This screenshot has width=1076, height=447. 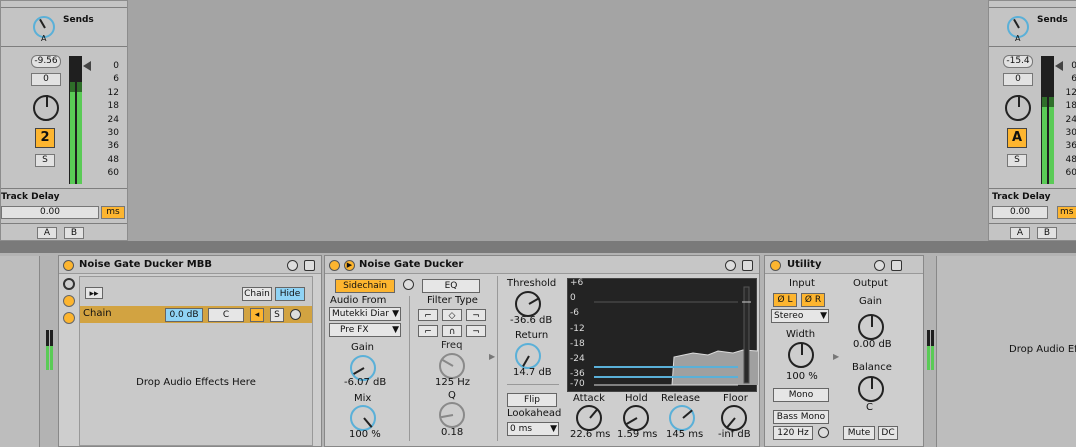 I want to click on chain-solo-button: S, so click(x=277, y=315).